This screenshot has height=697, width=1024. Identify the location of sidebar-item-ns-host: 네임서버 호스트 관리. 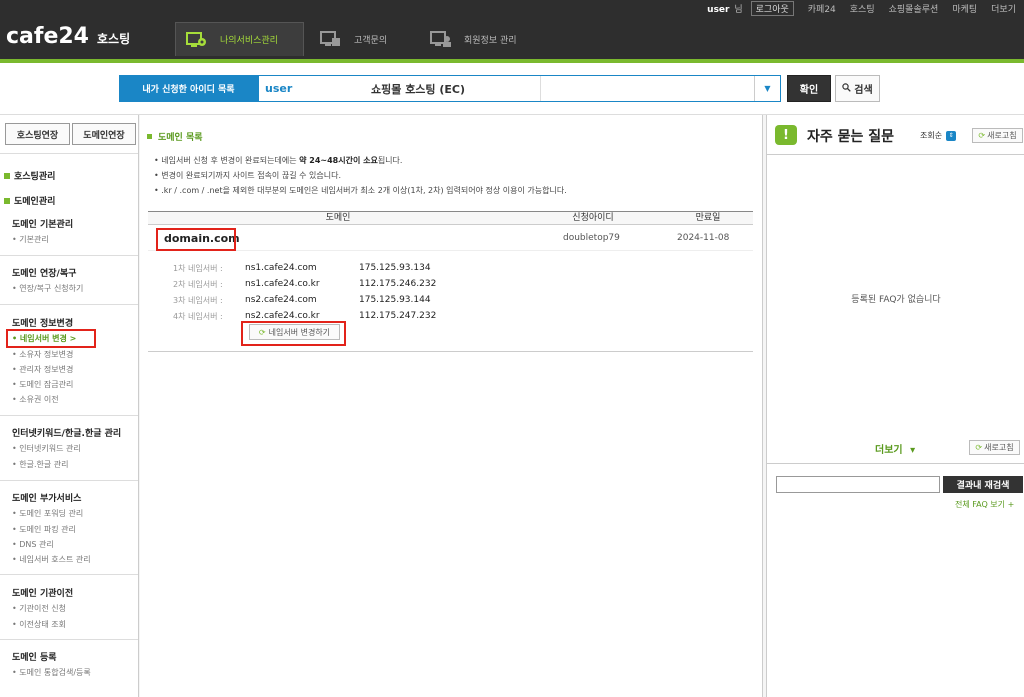
(51, 559).